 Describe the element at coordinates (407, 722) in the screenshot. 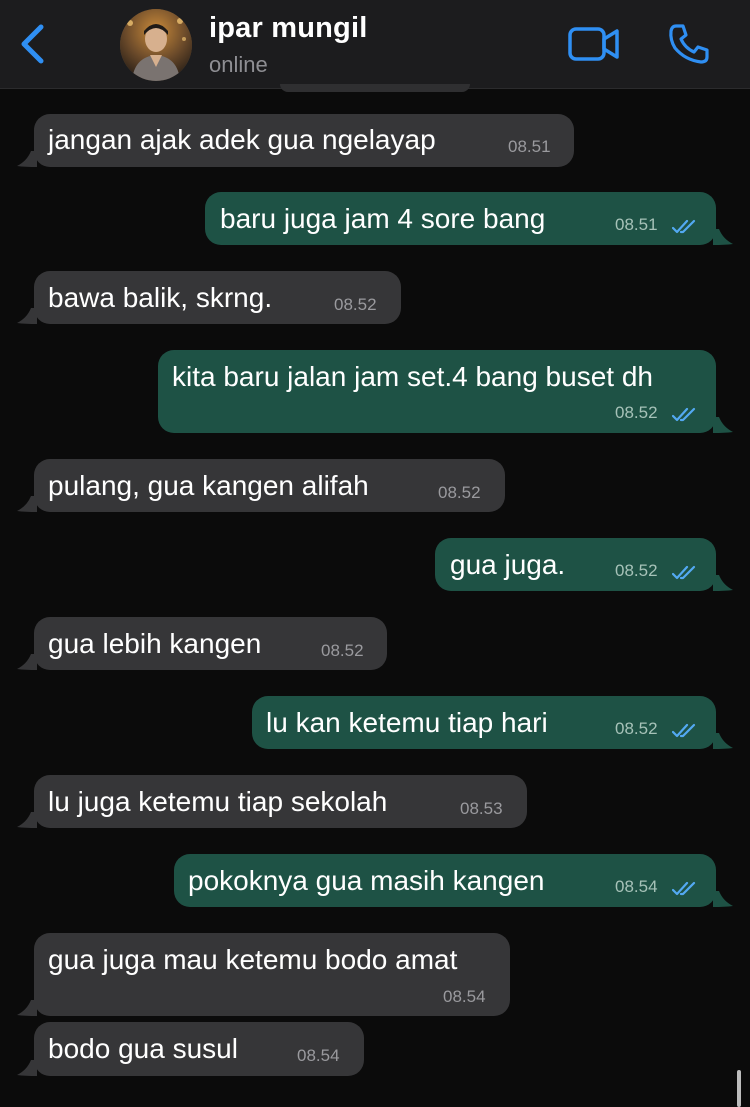

I see `message-text: lu kan ketemu tiap hari` at that location.